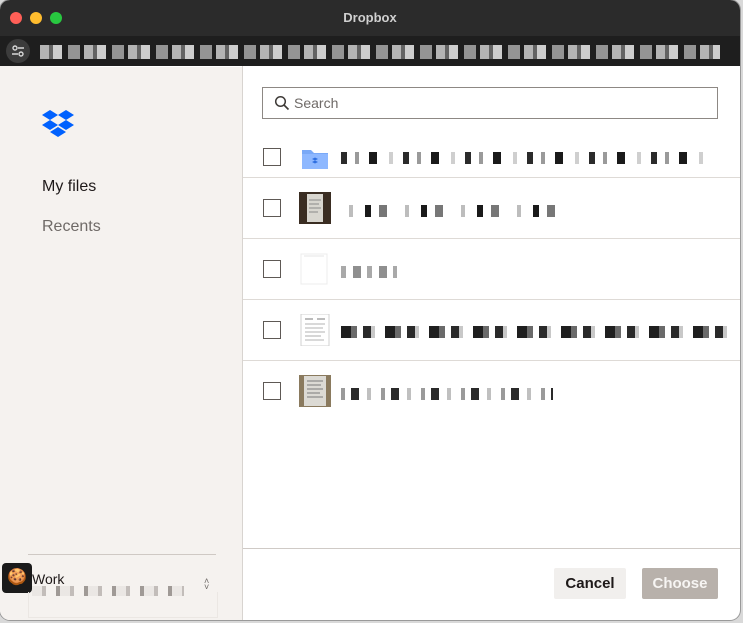 The width and height of the screenshot is (743, 623). What do you see at coordinates (315, 159) in the screenshot?
I see `dropbox-folder-icon` at bounding box center [315, 159].